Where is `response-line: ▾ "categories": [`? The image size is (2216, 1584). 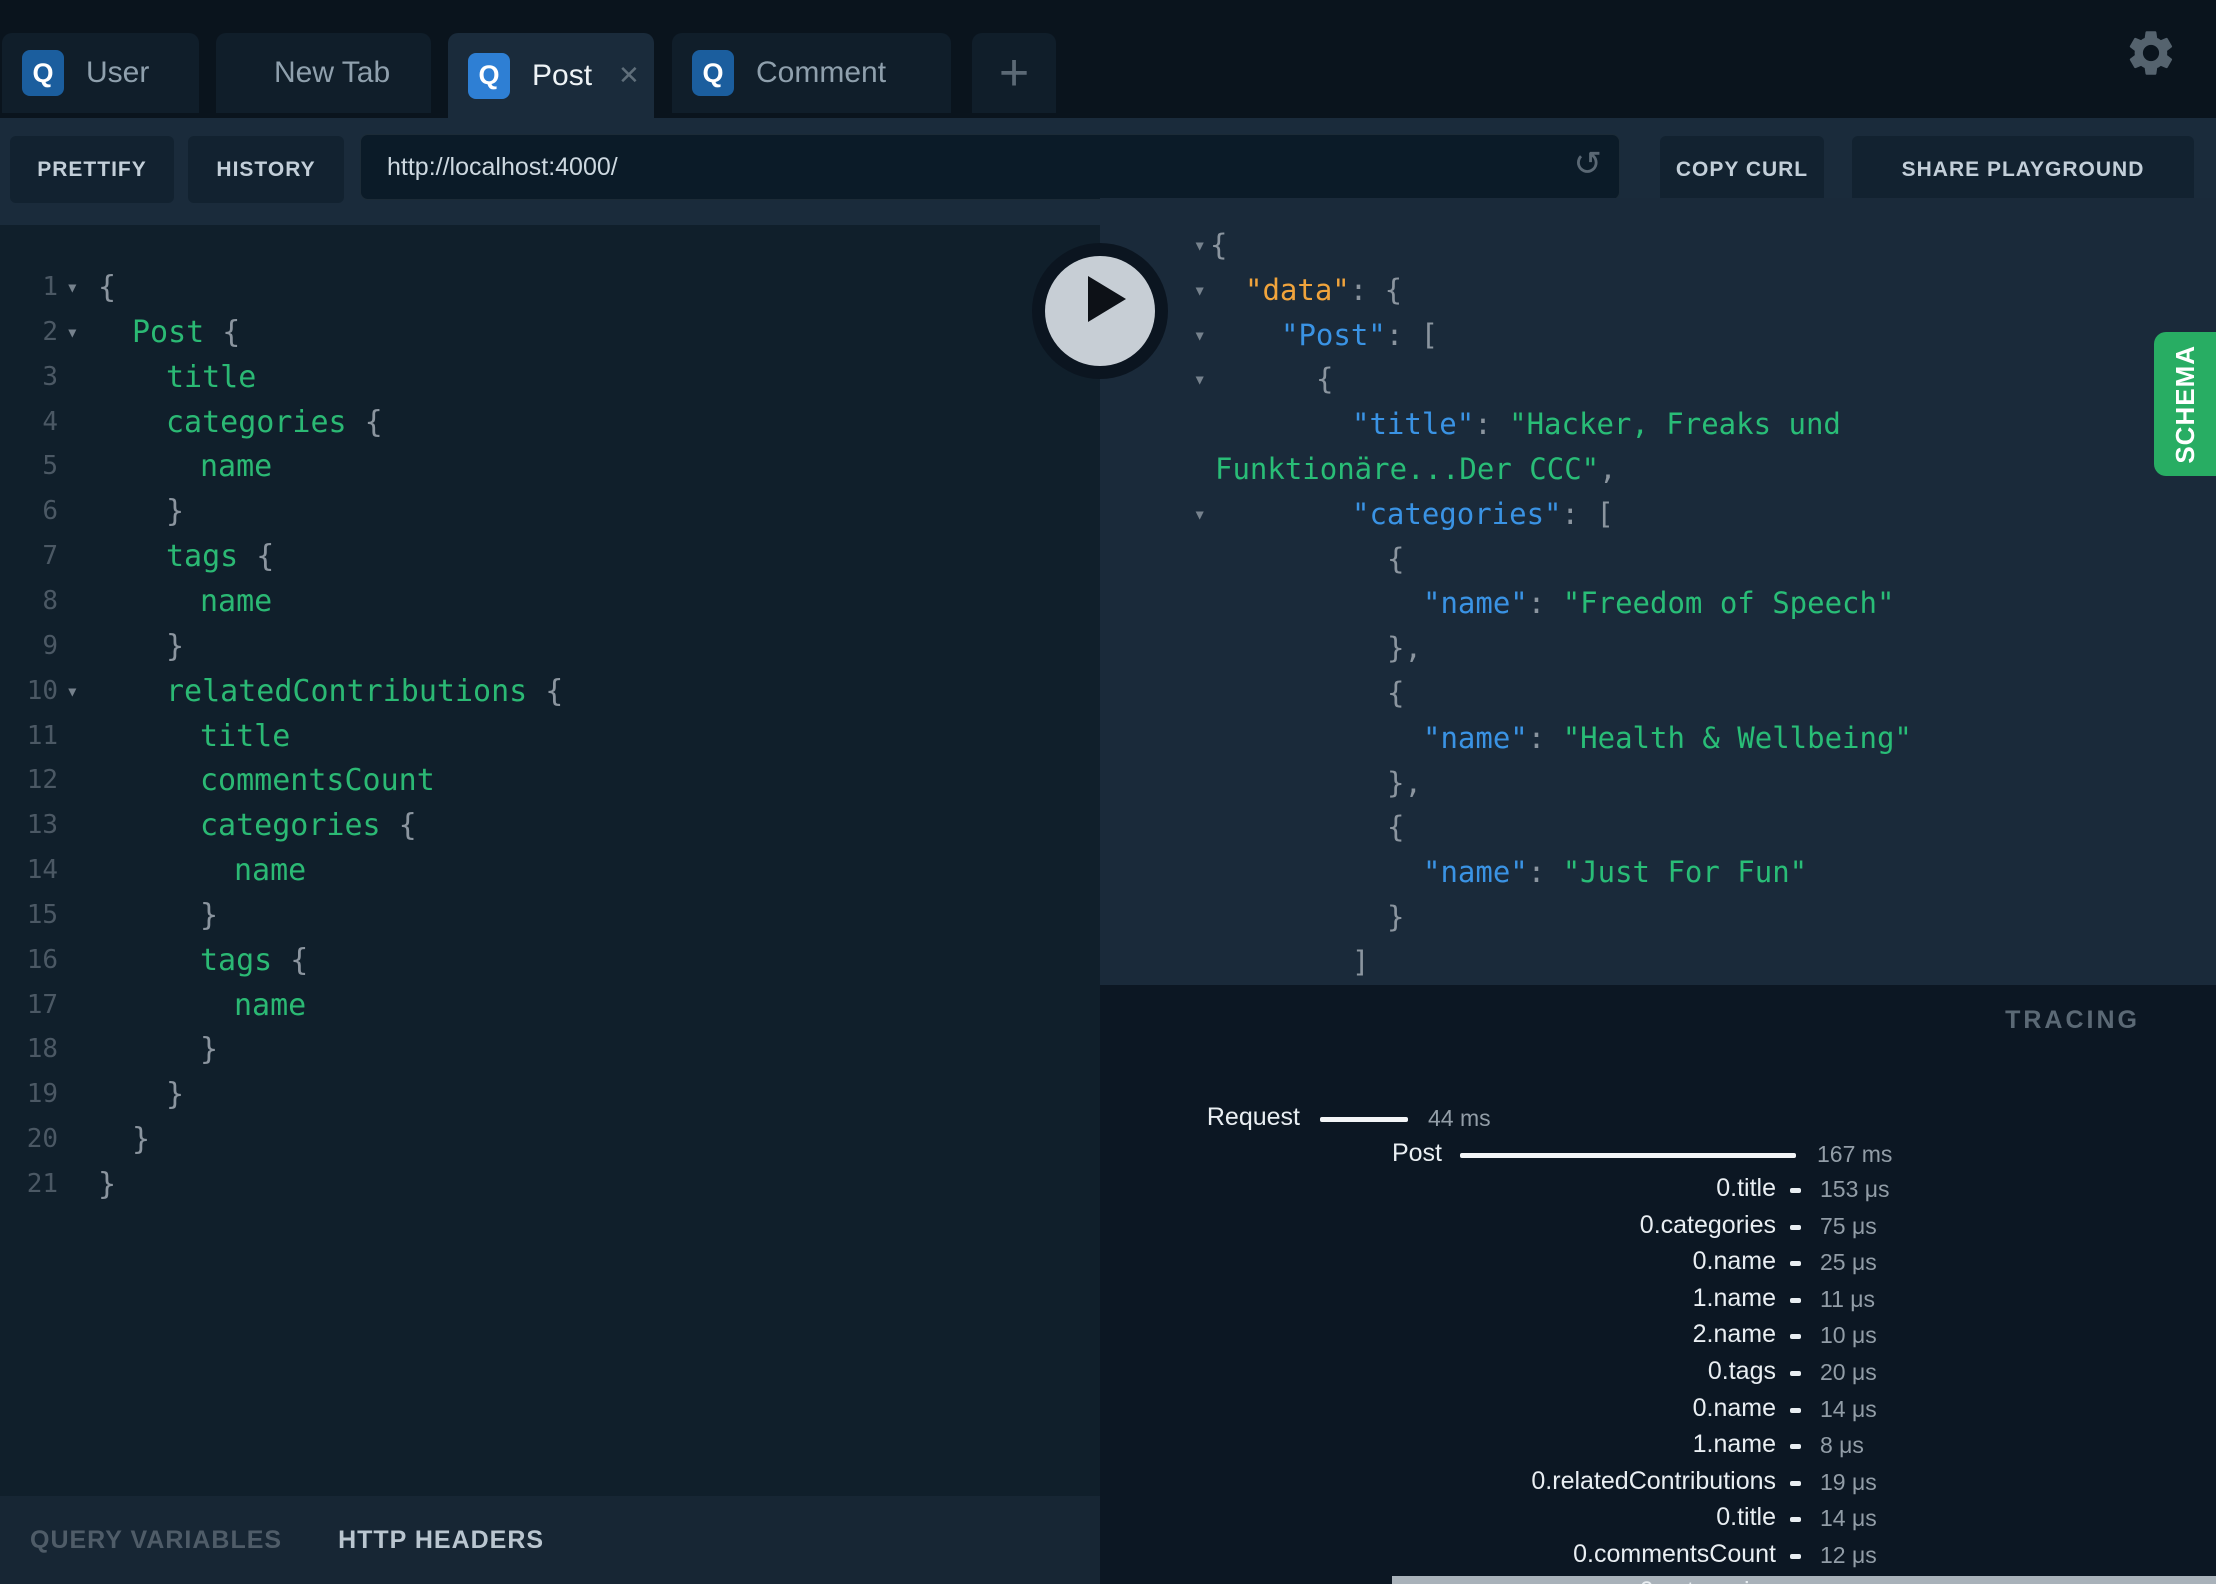 response-line: ▾ "categories": [ is located at coordinates (1658, 514).